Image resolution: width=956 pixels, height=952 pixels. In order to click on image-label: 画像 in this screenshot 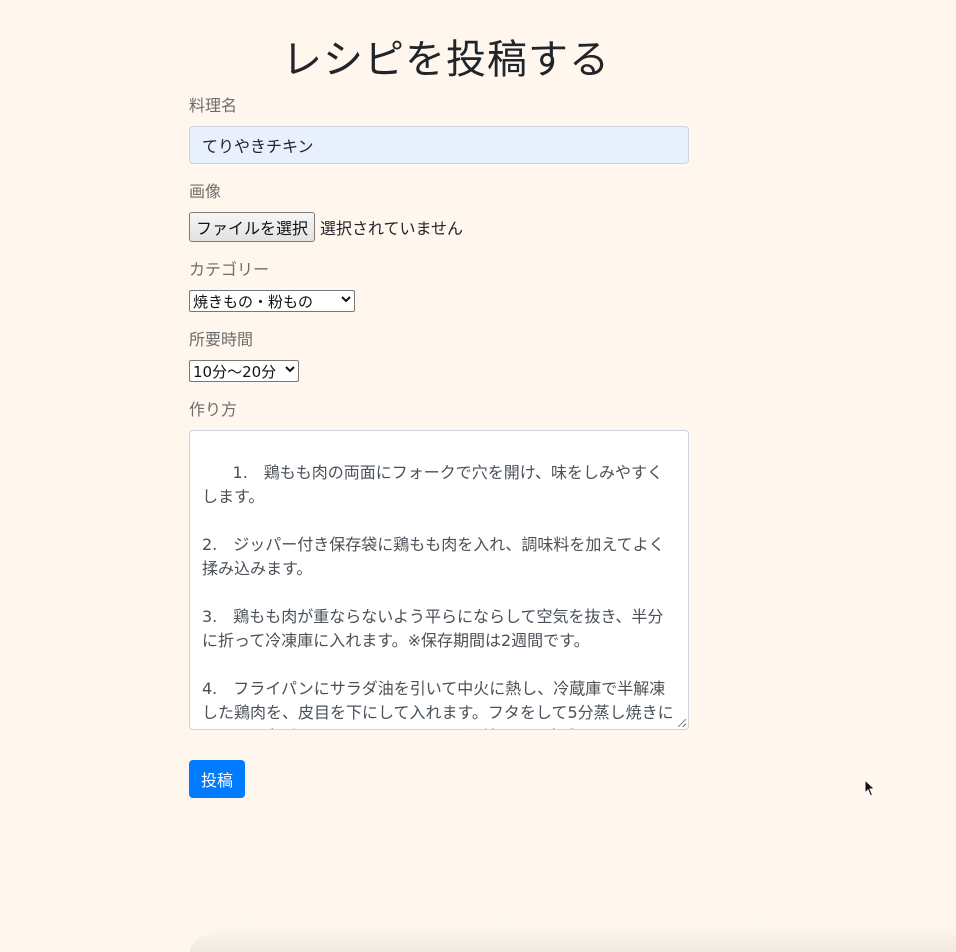, I will do `click(205, 191)`.